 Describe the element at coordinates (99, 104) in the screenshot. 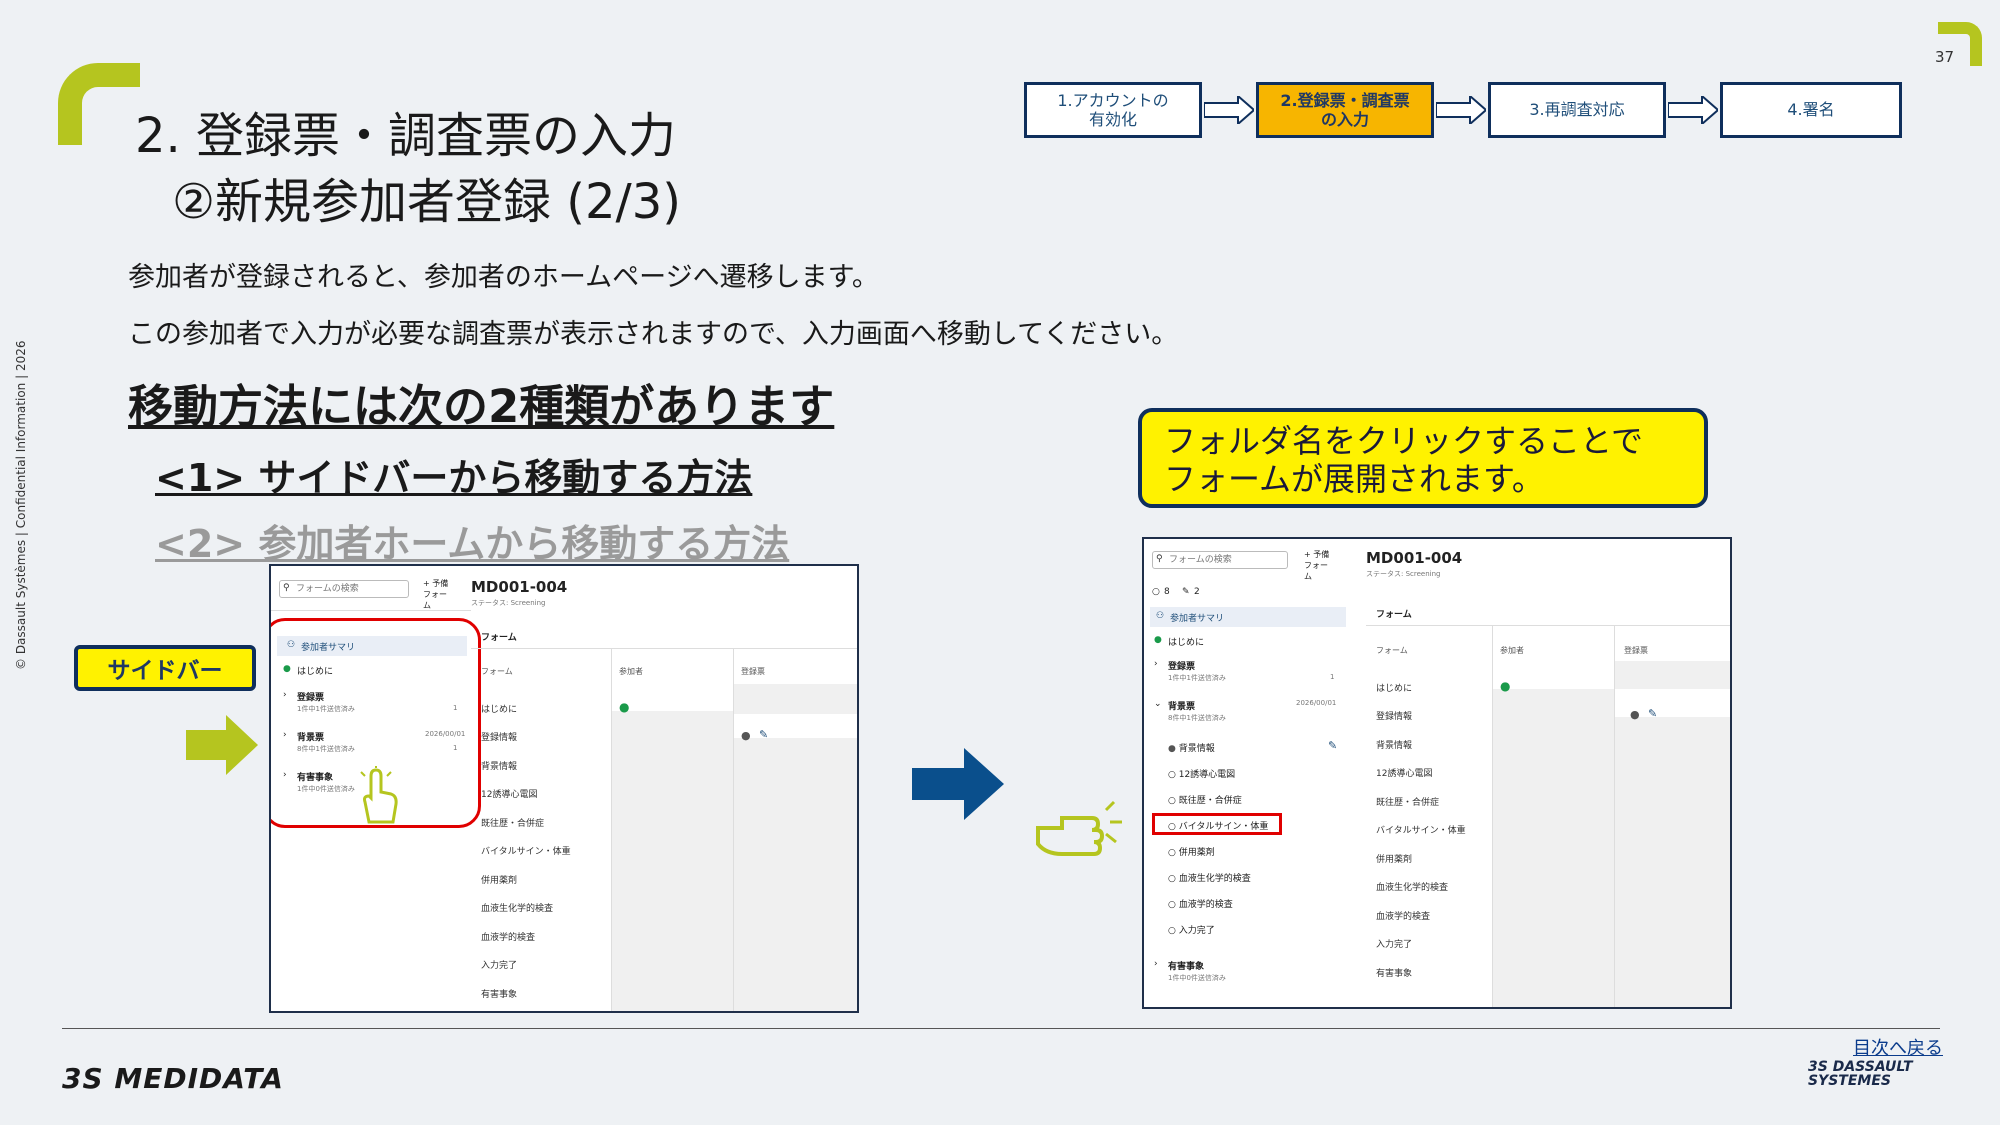

I see `corner-bracket-top-left` at that location.